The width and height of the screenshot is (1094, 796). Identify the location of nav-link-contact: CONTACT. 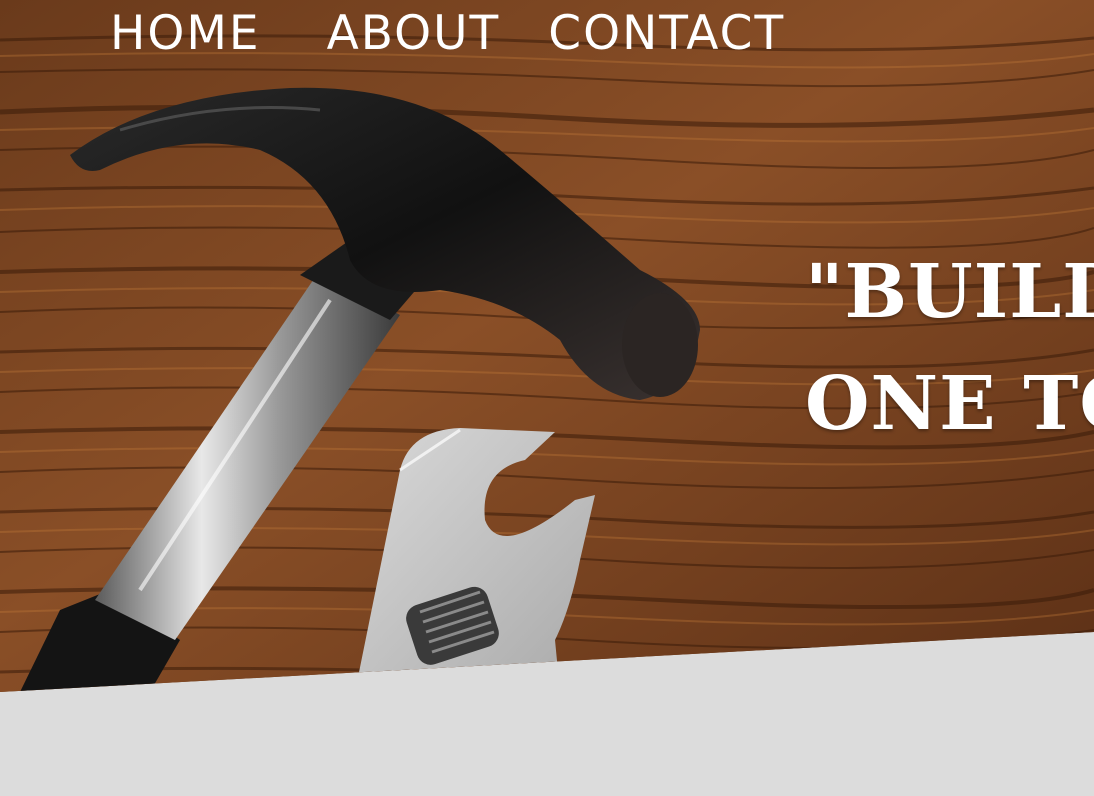
(666, 34).